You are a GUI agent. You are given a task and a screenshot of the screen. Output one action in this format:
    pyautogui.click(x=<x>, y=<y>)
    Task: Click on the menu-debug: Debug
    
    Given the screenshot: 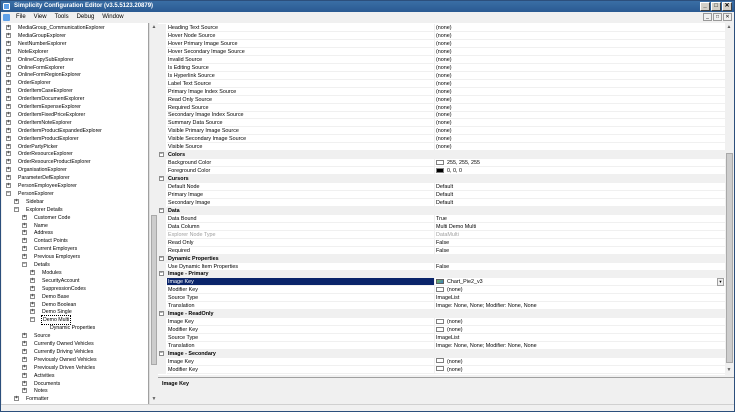 What is the action you would take?
    pyautogui.click(x=86, y=17)
    